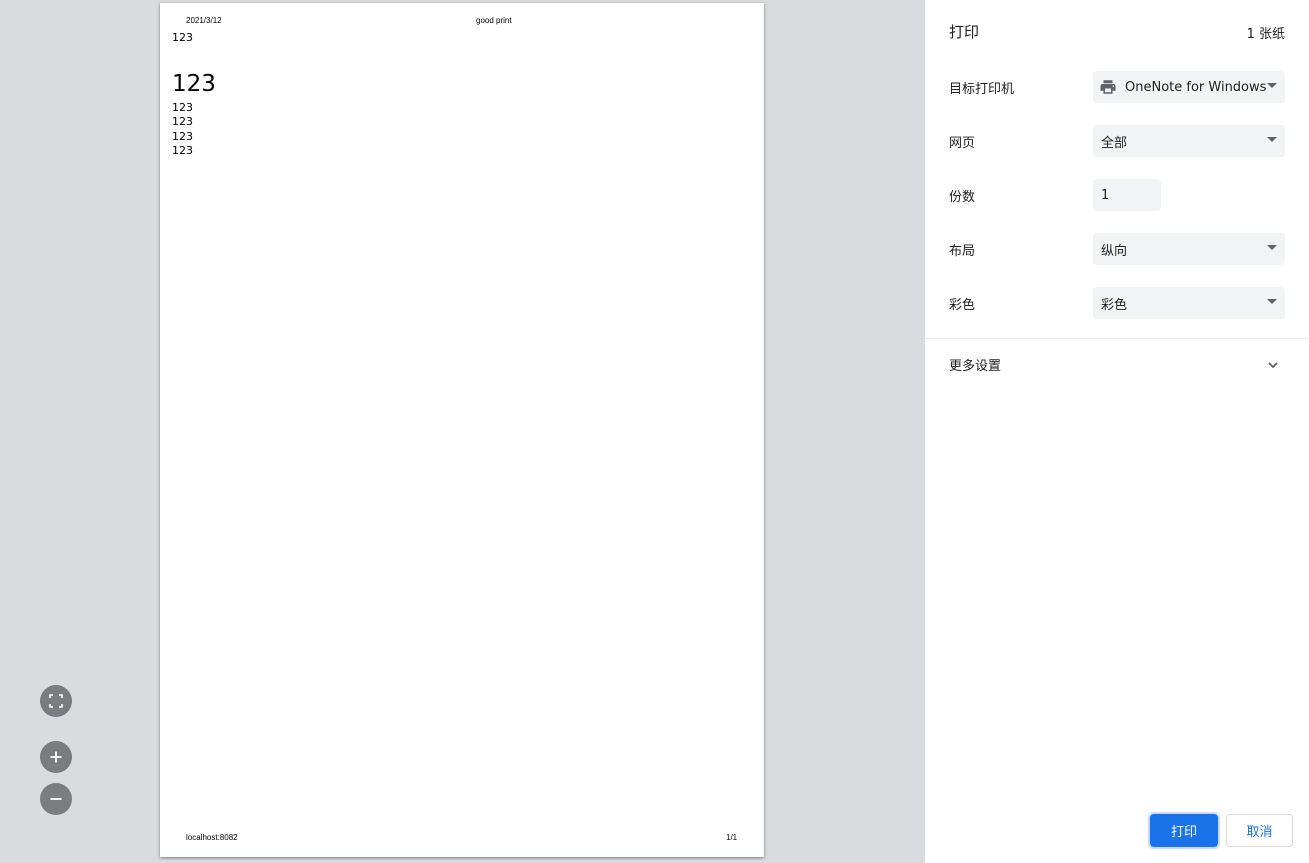  Describe the element at coordinates (962, 143) in the screenshot. I see `pages-label: 网页` at that location.